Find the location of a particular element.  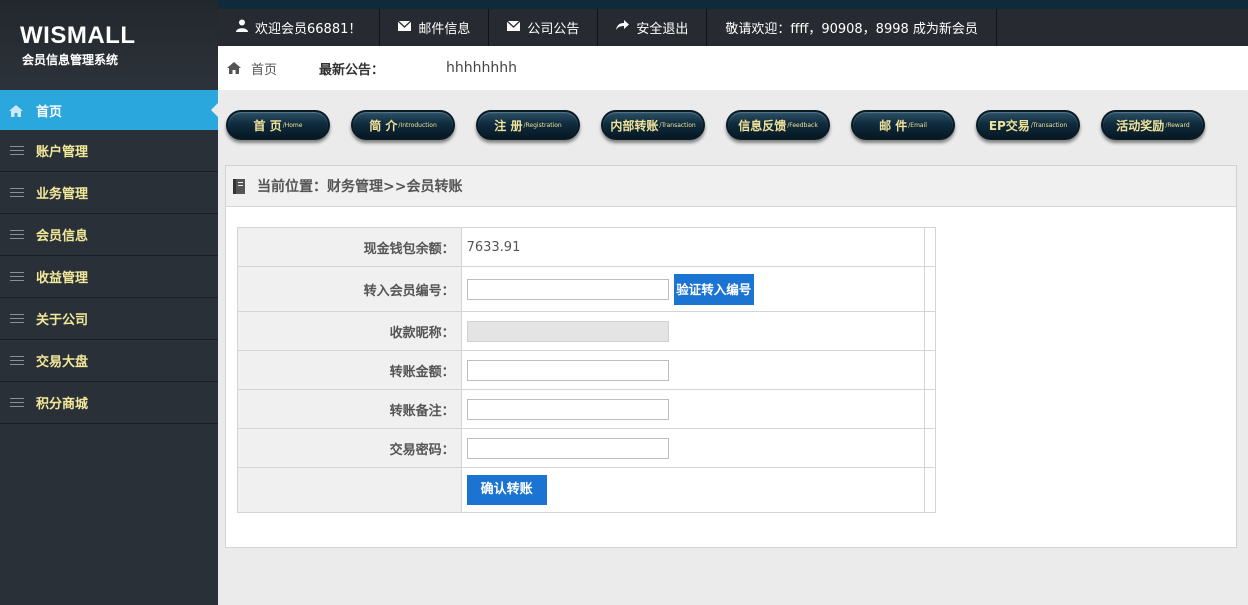

nav-button-label: 内部转账 is located at coordinates (634, 125).